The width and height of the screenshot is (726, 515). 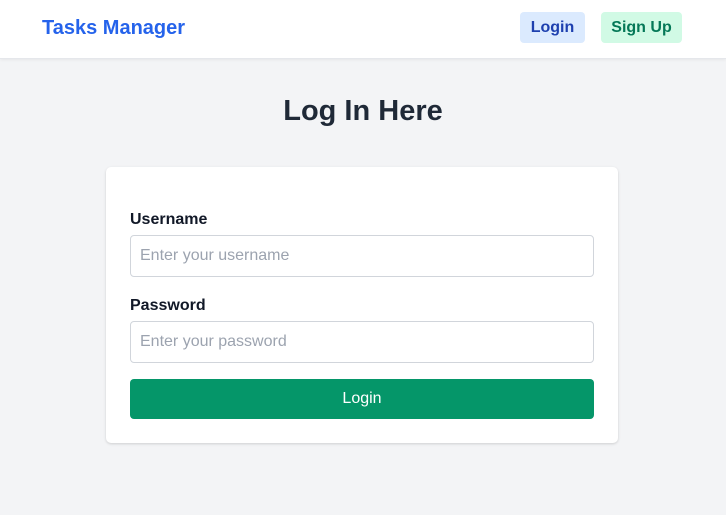 What do you see at coordinates (552, 27) in the screenshot?
I see `nav-login-button: Login` at bounding box center [552, 27].